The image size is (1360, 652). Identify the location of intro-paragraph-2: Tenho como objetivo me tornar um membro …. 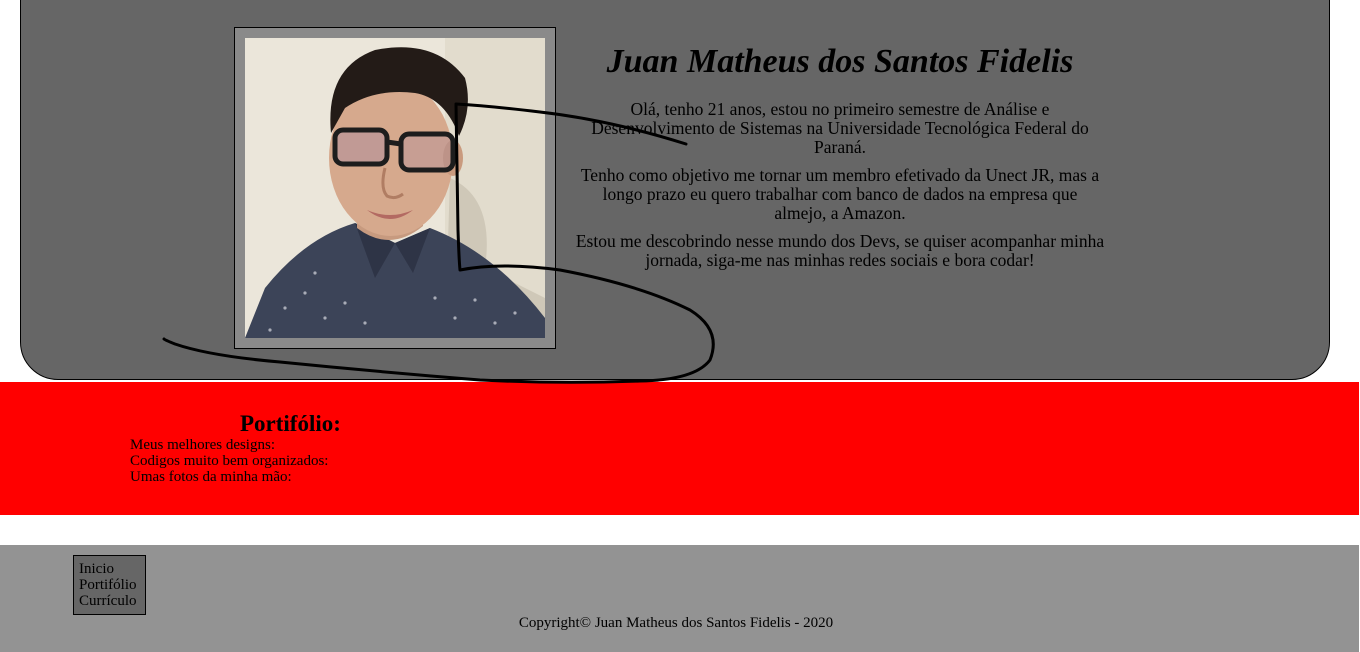
(840, 194).